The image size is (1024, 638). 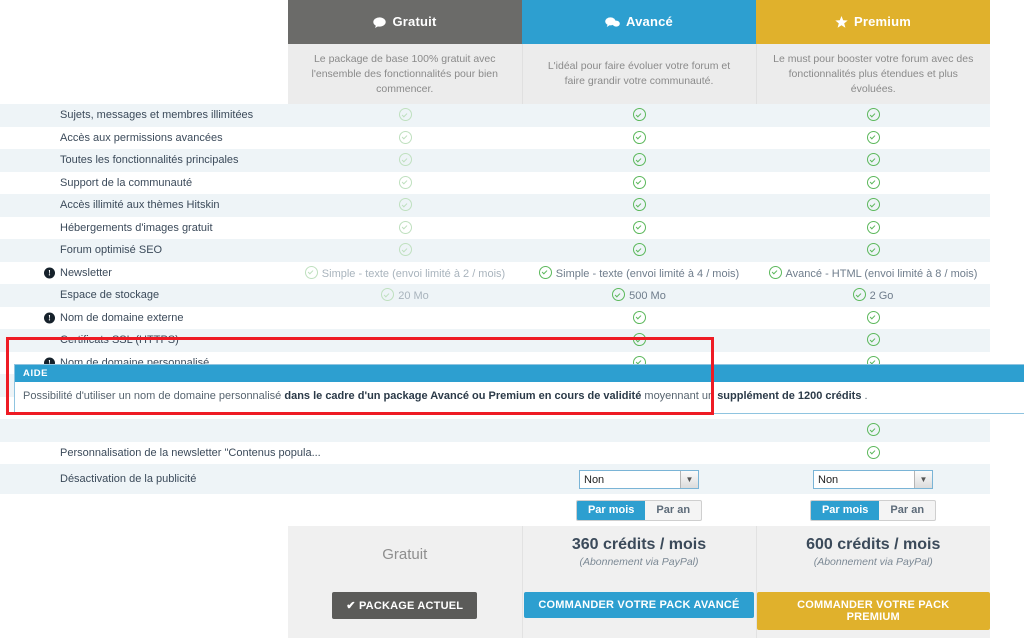 What do you see at coordinates (495, 250) in the screenshot?
I see `table-row: Forum optimisé SEO` at bounding box center [495, 250].